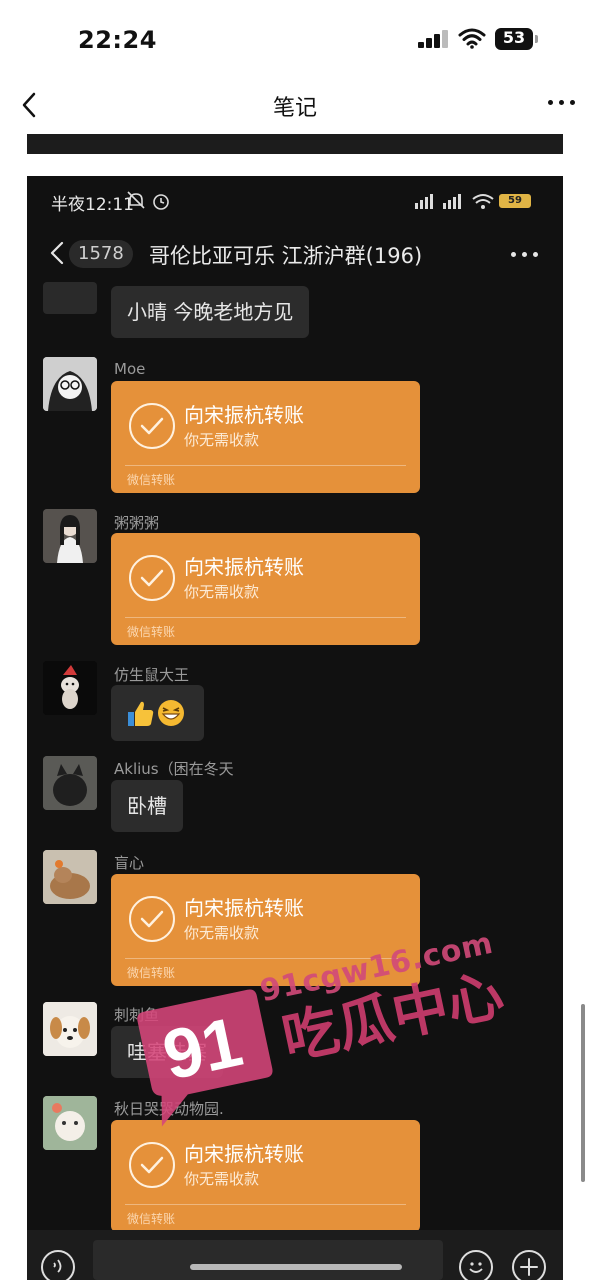 Image resolution: width=590 pixels, height=1280 pixels. Describe the element at coordinates (117, 40) in the screenshot. I see `ios-time: 22:24` at that location.